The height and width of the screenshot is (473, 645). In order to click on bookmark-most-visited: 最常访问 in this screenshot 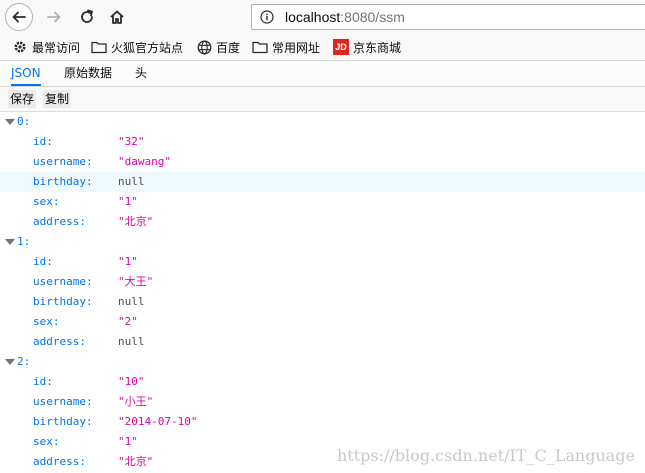, I will do `click(46, 47)`.